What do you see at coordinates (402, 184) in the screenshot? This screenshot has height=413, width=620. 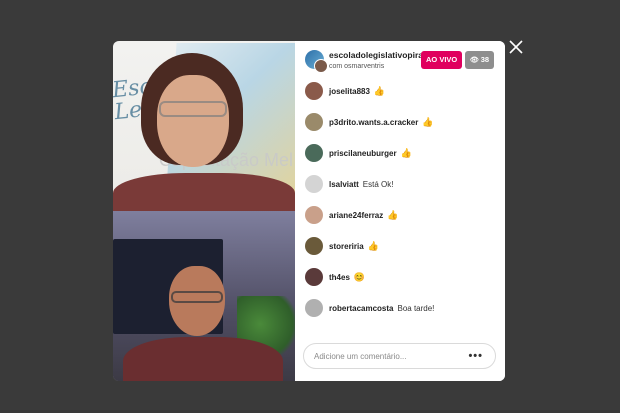 I see `comment-row: lsalviatt Está Ok!` at bounding box center [402, 184].